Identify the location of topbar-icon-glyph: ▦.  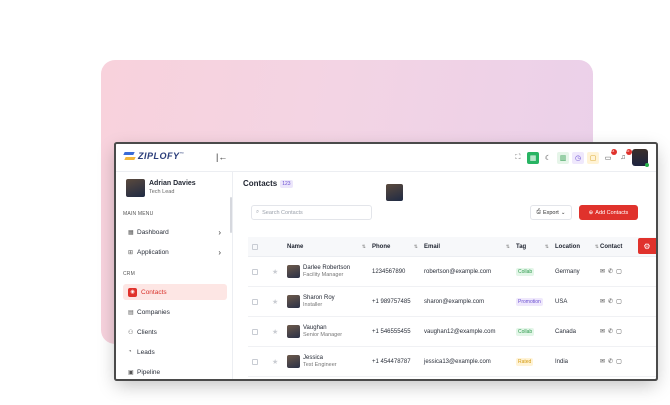
(533, 158).